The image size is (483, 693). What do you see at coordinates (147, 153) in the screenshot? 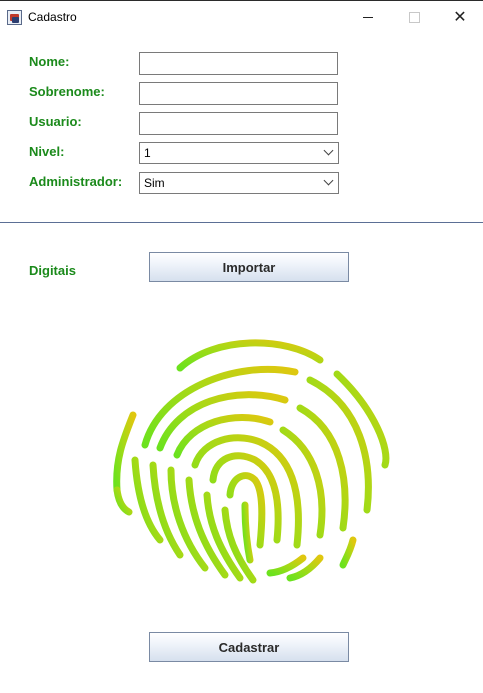
I see `nivel-selected-value: 1` at bounding box center [147, 153].